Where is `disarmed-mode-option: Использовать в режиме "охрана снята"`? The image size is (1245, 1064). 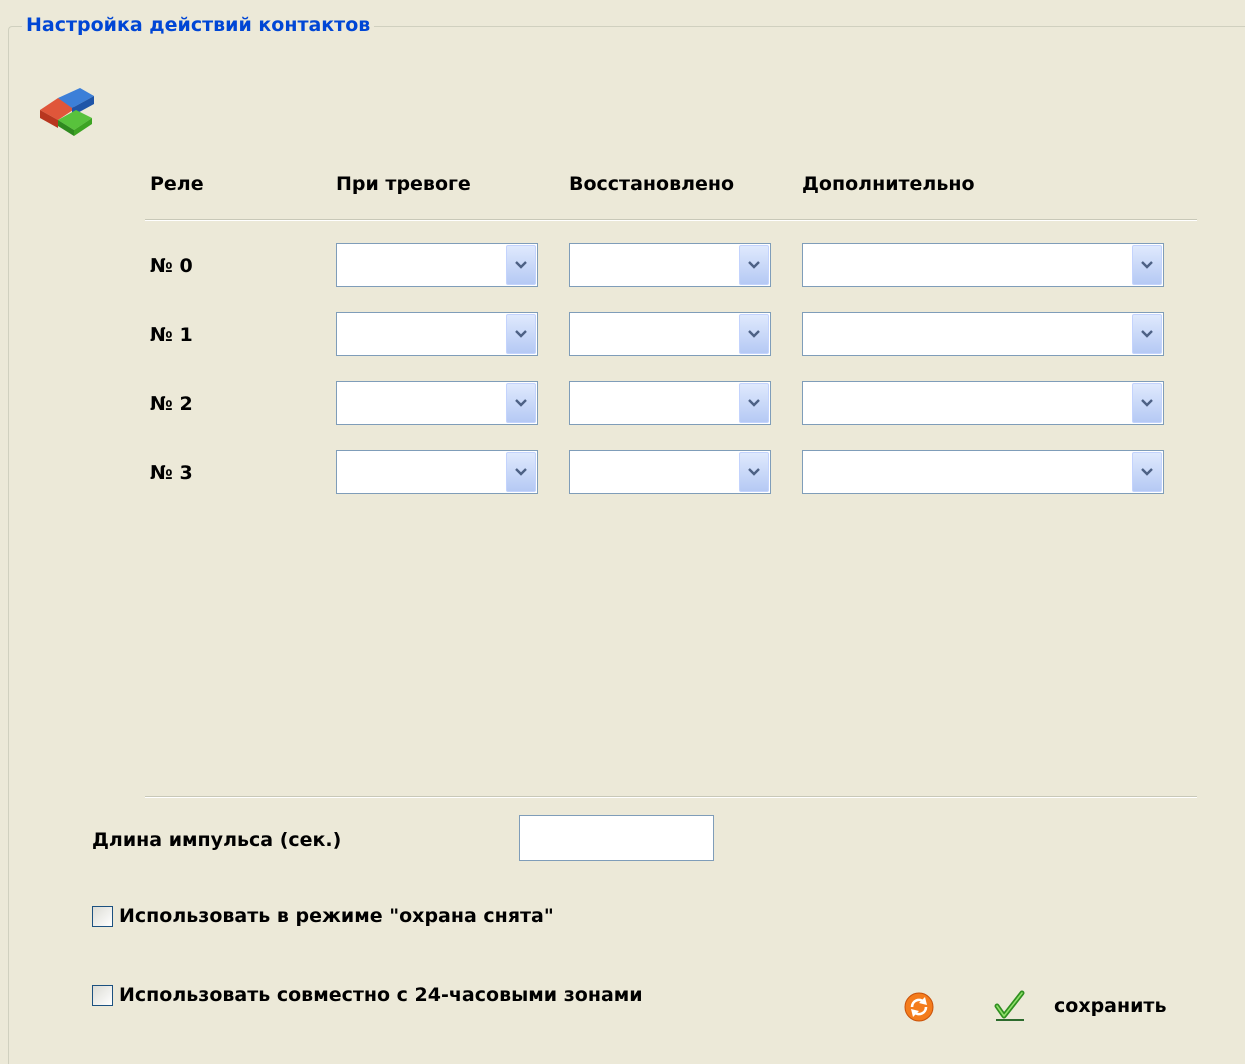
disarmed-mode-option: Использовать в режиме "охрана снята" is located at coordinates (323, 916).